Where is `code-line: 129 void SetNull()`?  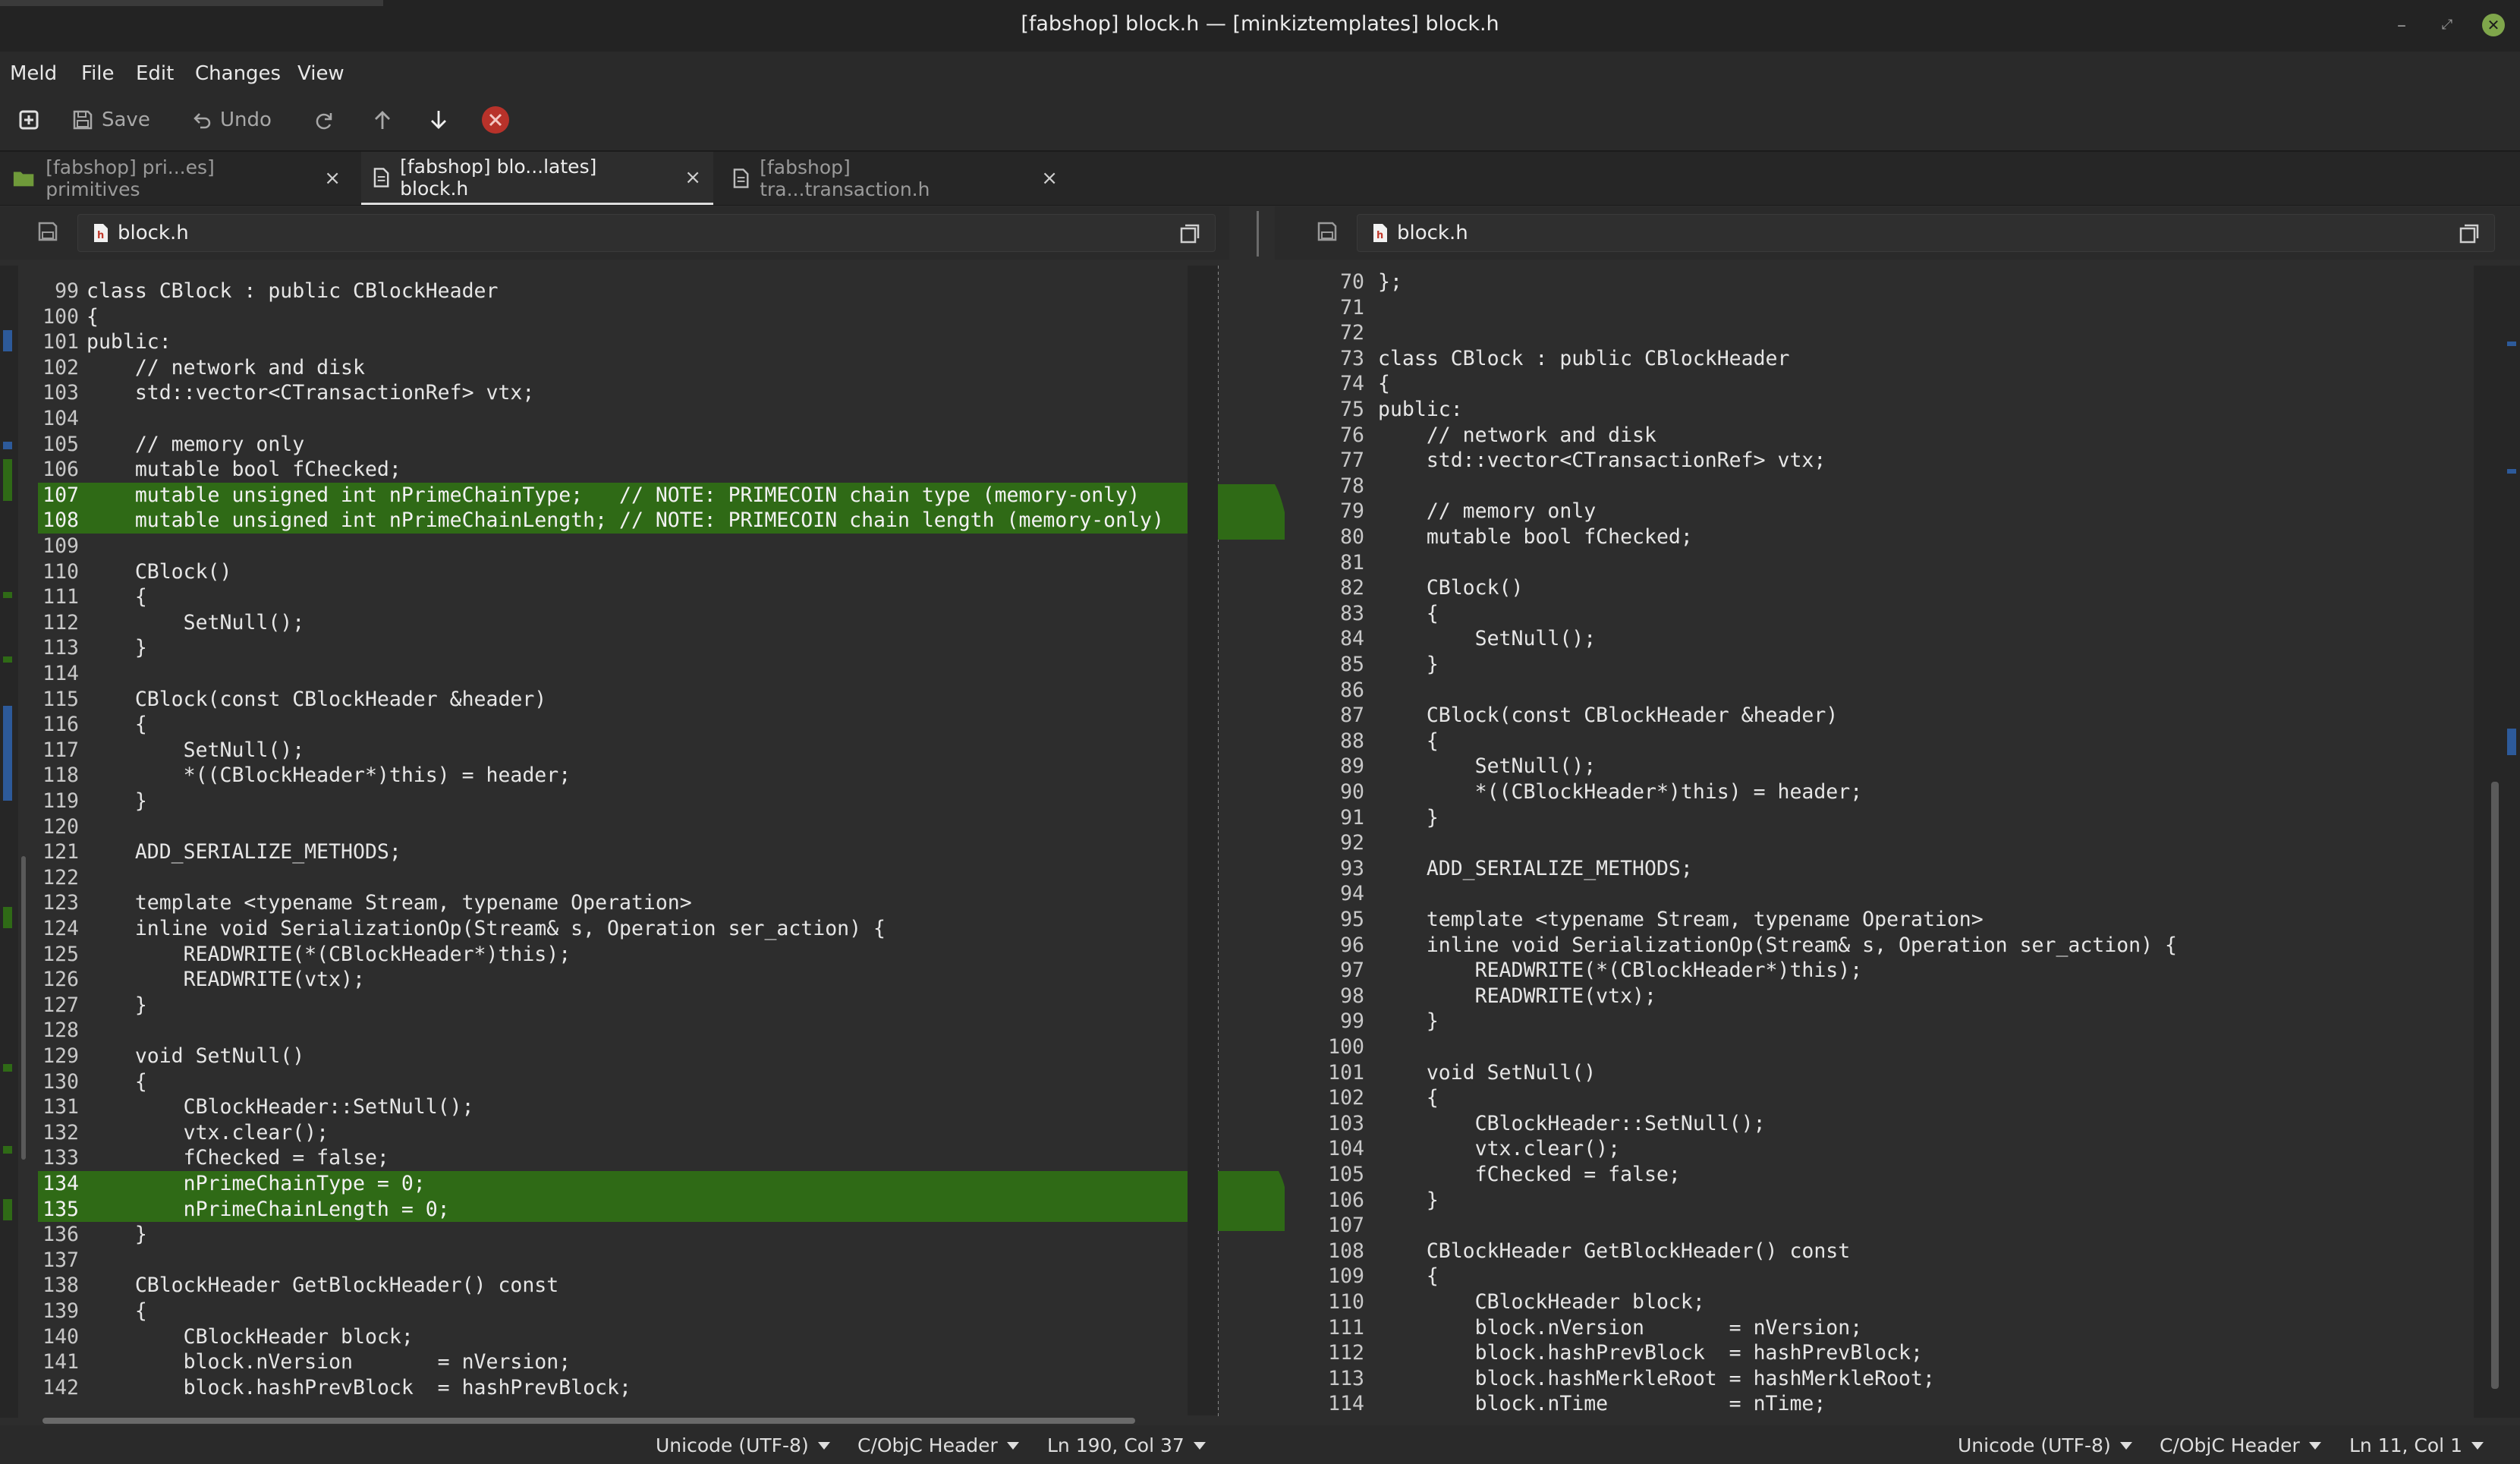 code-line: 129 void SetNull() is located at coordinates (628, 1056).